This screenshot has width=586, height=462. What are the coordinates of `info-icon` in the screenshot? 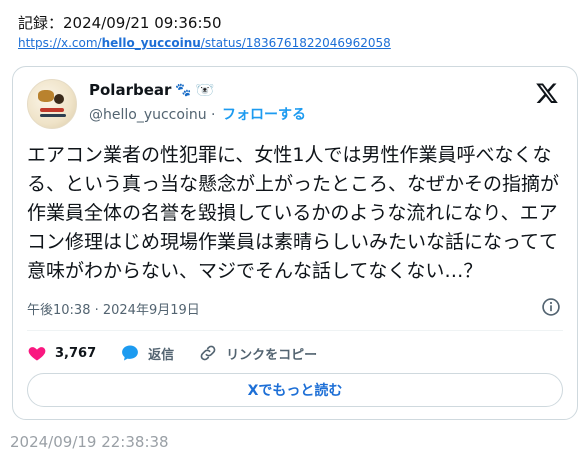 It's located at (551, 307).